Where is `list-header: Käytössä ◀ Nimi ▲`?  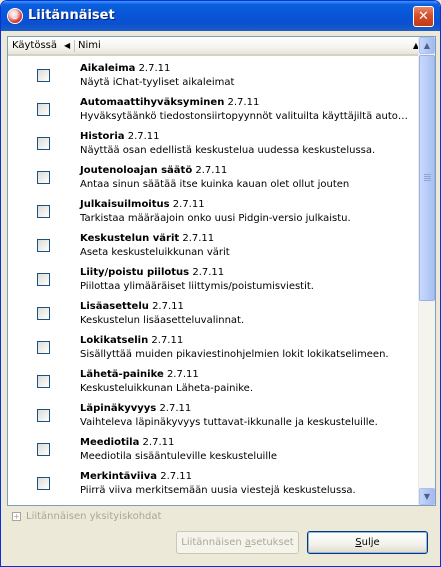 list-header: Käytössä ◀ Nimi ▲ is located at coordinates (221, 46).